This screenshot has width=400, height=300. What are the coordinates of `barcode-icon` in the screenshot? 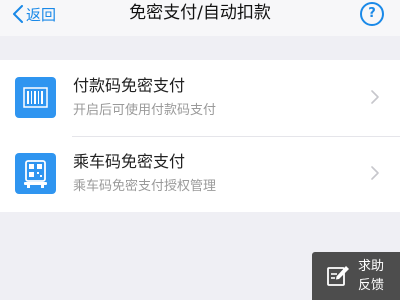 It's located at (35, 97).